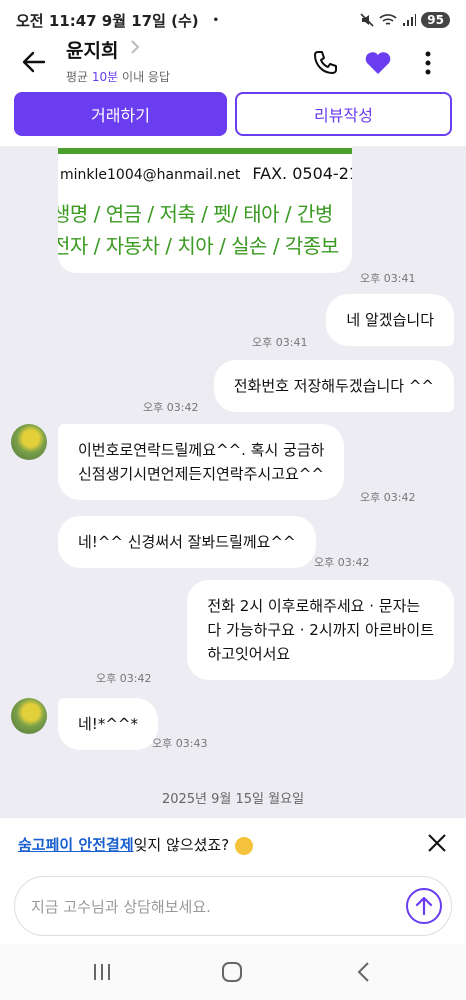 This screenshot has width=466, height=1000. Describe the element at coordinates (201, 462) in the screenshot. I see `received-message: 이번호로연락드릴께요^^. 혹시 궁금하 신점생기시면언제든지연락주시고요^^` at that location.